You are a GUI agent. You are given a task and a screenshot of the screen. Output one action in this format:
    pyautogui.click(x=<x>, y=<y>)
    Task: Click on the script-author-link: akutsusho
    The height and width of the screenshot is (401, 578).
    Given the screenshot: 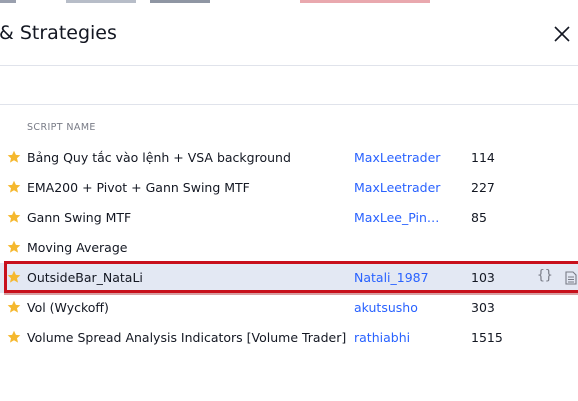 What is the action you would take?
    pyautogui.click(x=400, y=307)
    